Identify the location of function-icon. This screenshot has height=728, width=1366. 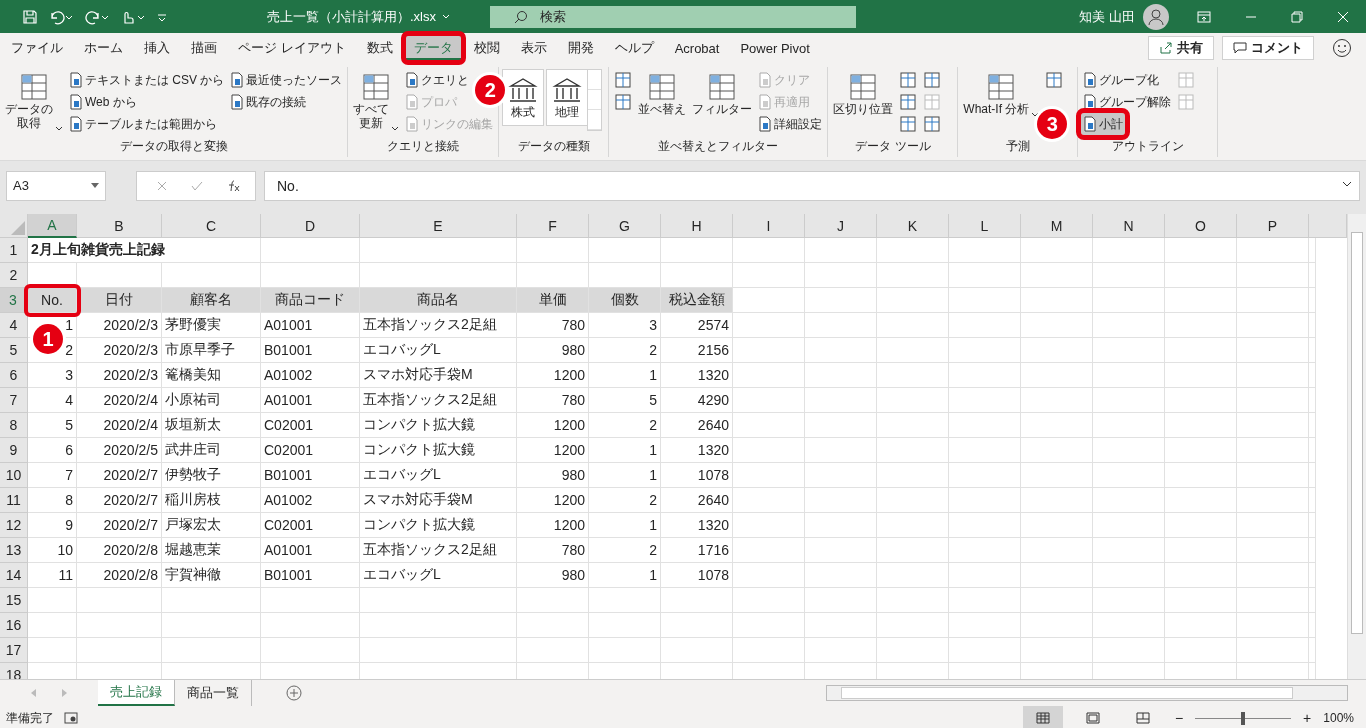
(234, 185).